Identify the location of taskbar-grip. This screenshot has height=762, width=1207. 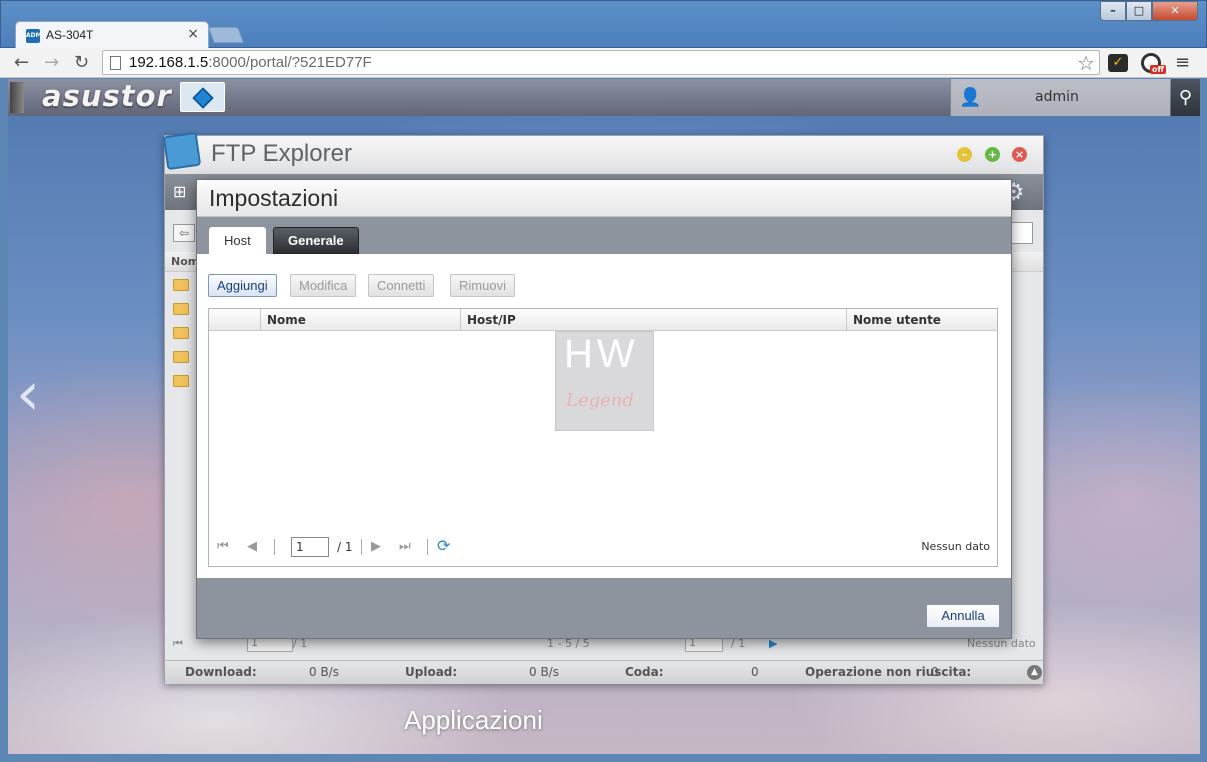
(17, 97).